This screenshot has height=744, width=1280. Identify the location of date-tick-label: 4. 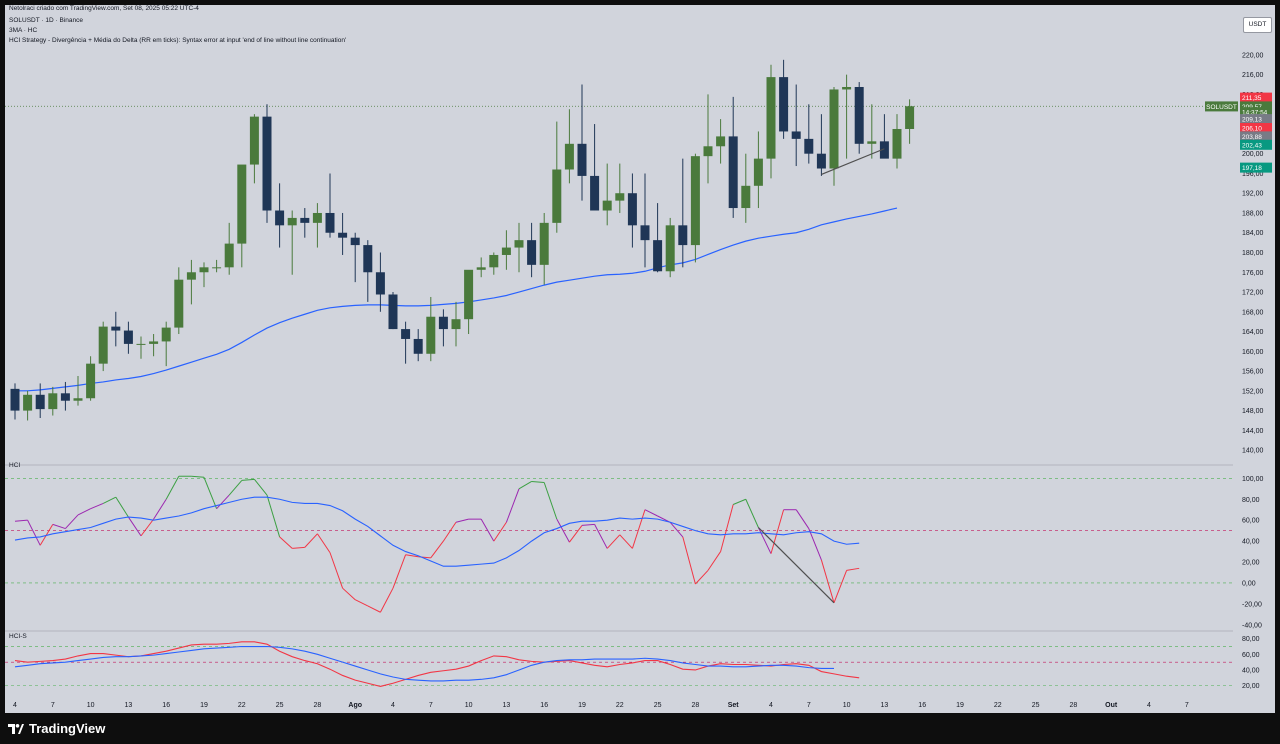
(1149, 705).